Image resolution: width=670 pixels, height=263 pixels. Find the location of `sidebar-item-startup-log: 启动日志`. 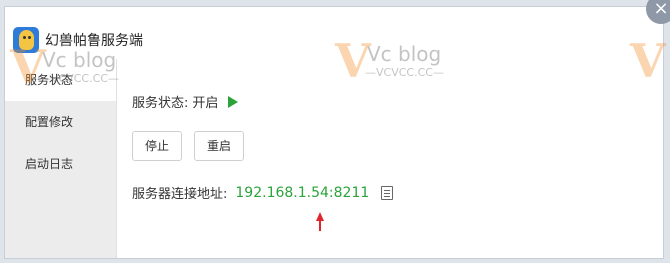

sidebar-item-startup-log: 启动日志 is located at coordinates (60, 164).